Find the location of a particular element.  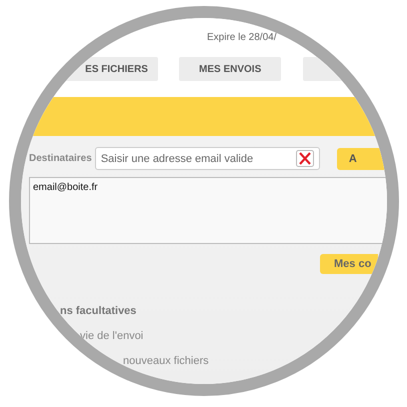

email-field: Saisir une adresse email valide is located at coordinates (207, 158).